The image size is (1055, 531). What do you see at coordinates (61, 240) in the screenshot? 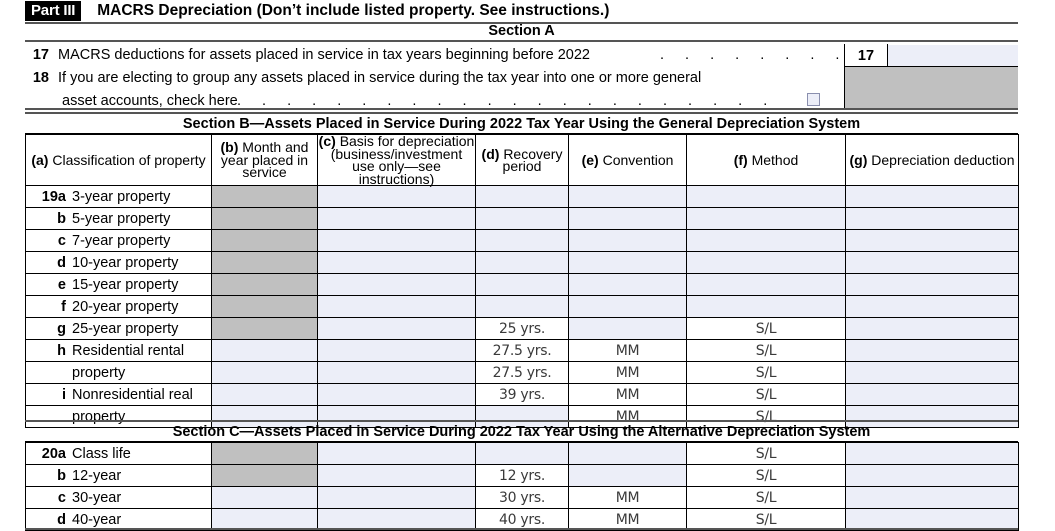
I see `row-letter: c` at bounding box center [61, 240].